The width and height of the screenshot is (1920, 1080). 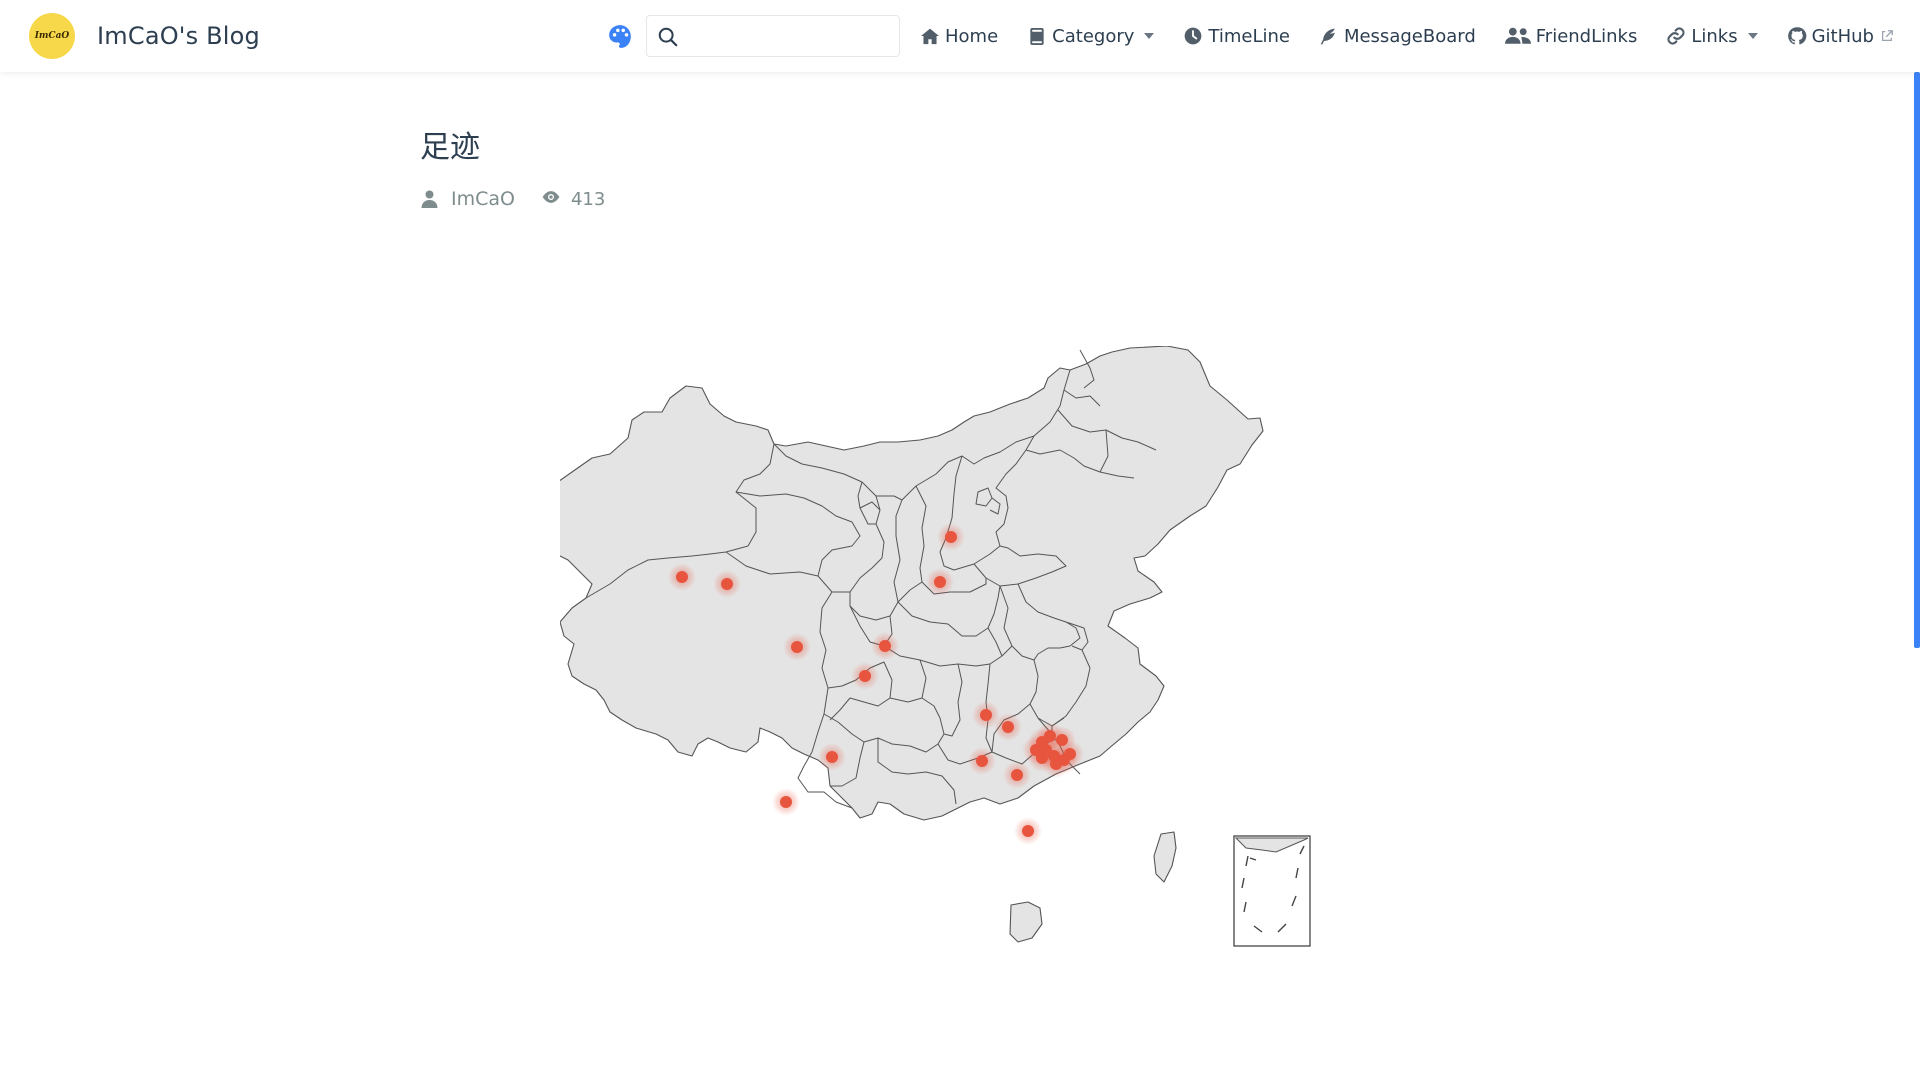 I want to click on nav-messageboard: MessageBoard, so click(x=1397, y=36).